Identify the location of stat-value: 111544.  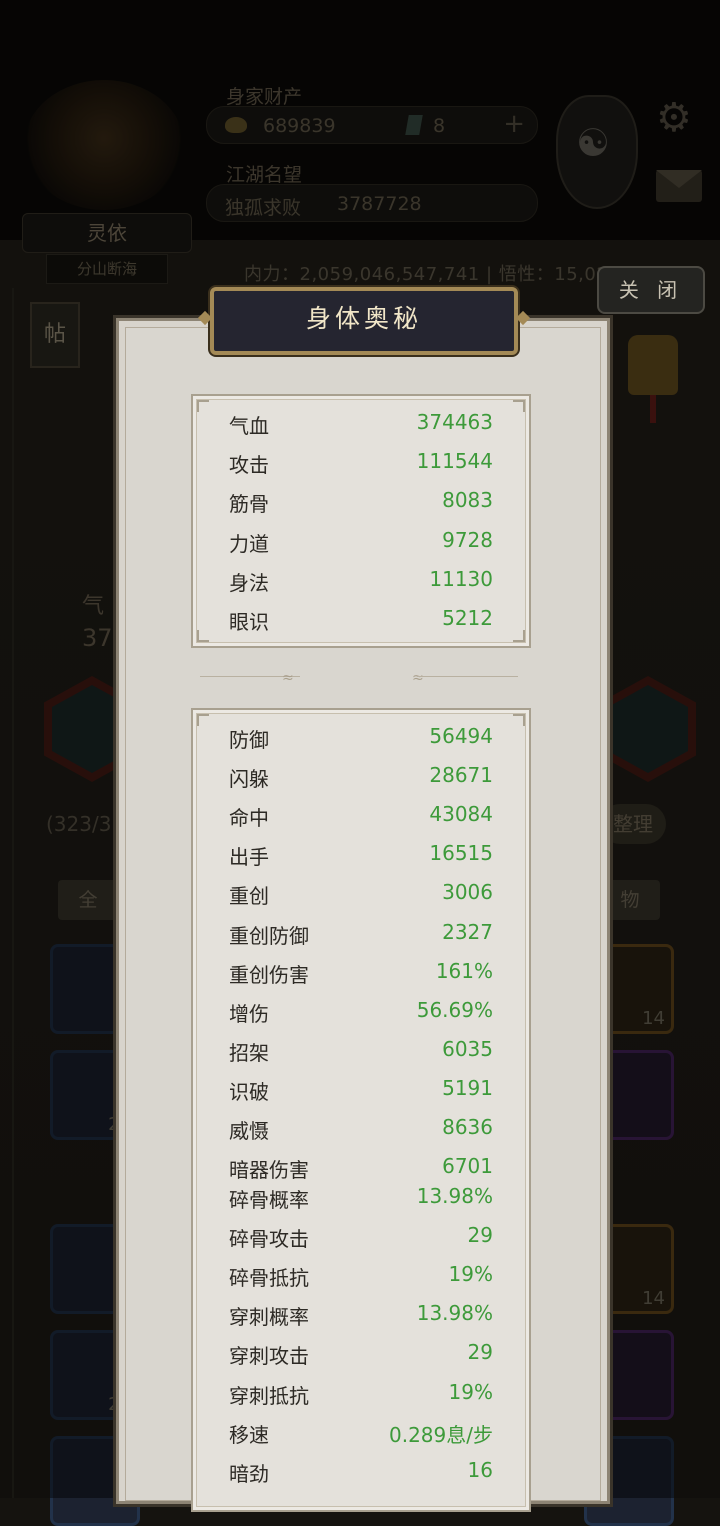
(454, 461).